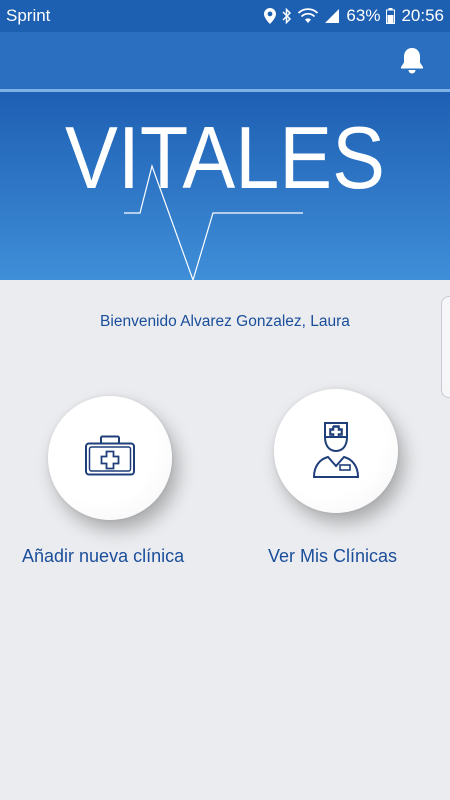 This screenshot has width=450, height=800. I want to click on doctor-icon, so click(336, 451).